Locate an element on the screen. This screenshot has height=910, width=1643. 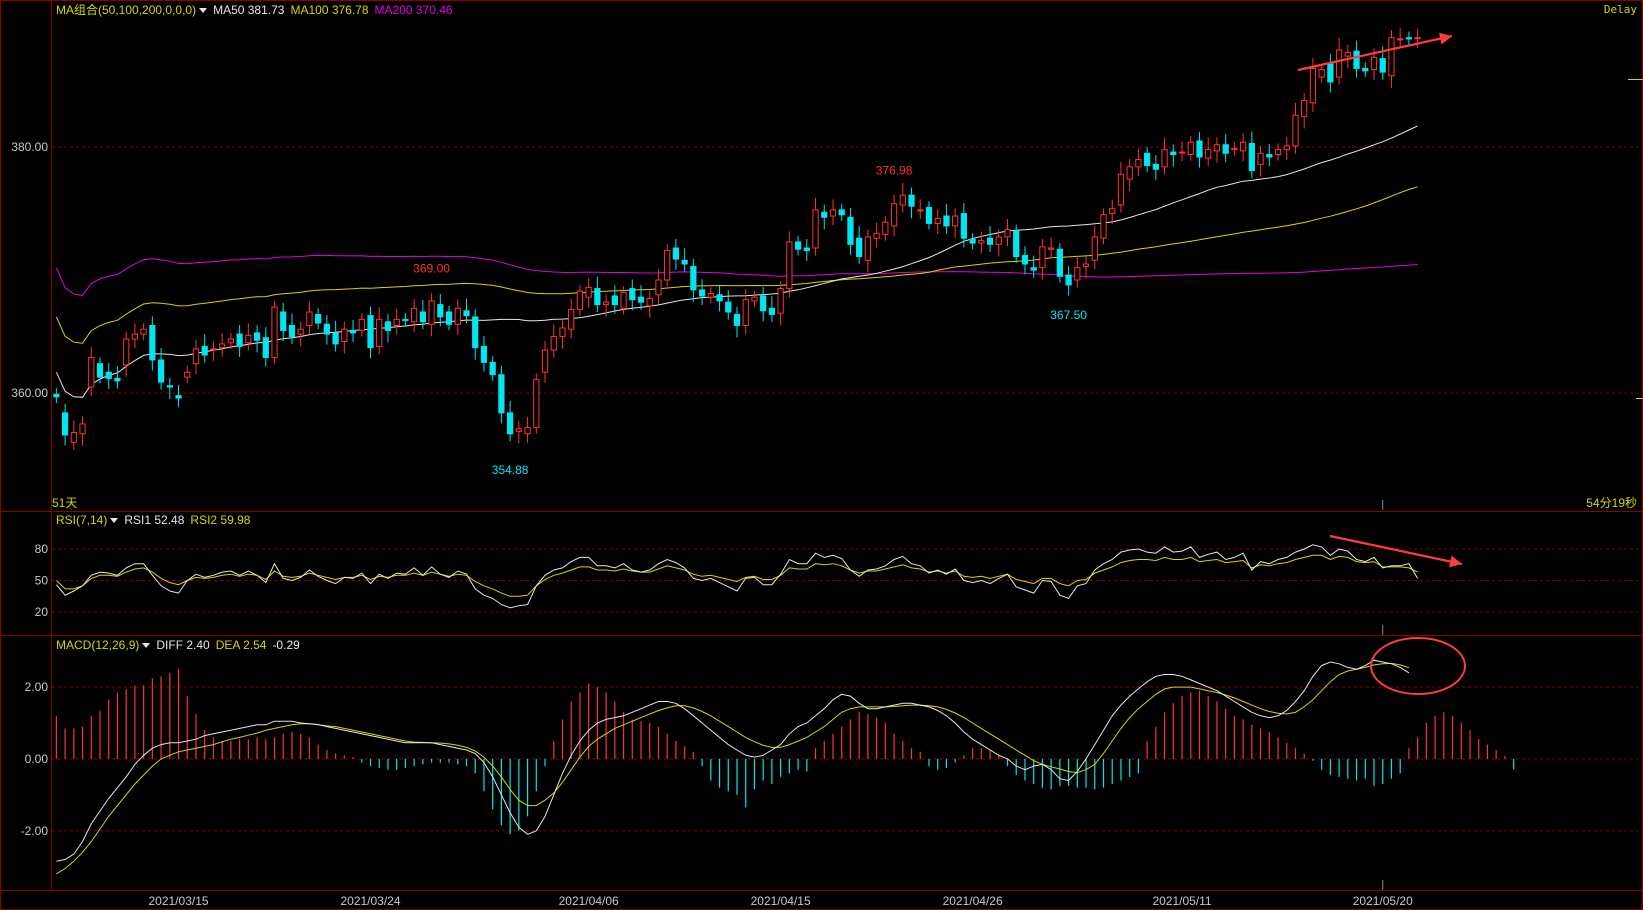
indicator-name: MA组合(50,100,200,0,0,0) is located at coordinates (126, 10).